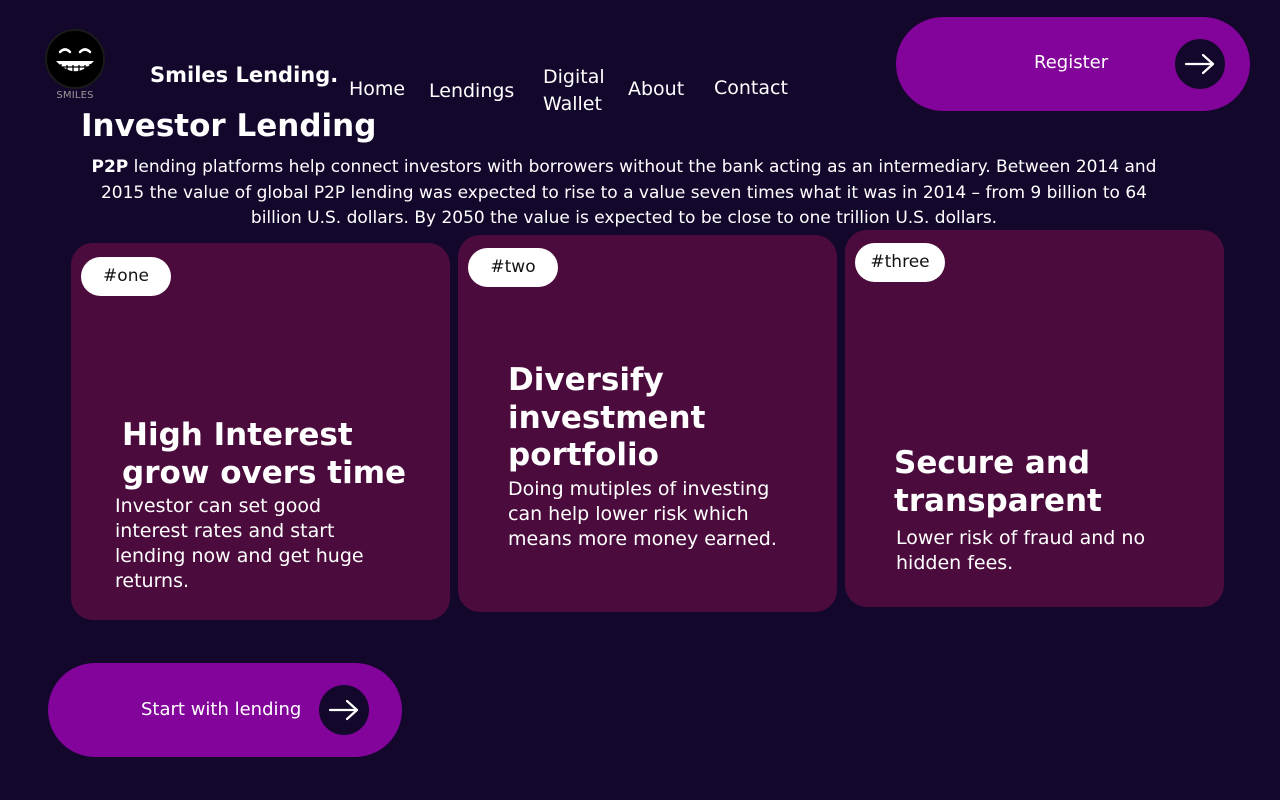 The height and width of the screenshot is (800, 1280). I want to click on card-tag: #three, so click(900, 262).